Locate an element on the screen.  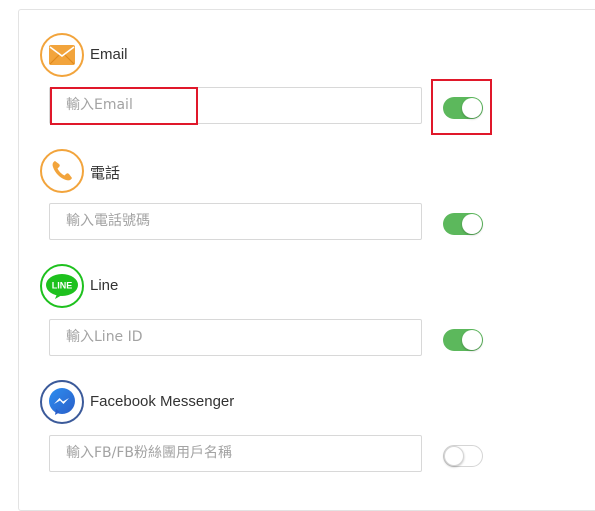
channel-label-messenger: Facebook Messenger is located at coordinates (162, 401).